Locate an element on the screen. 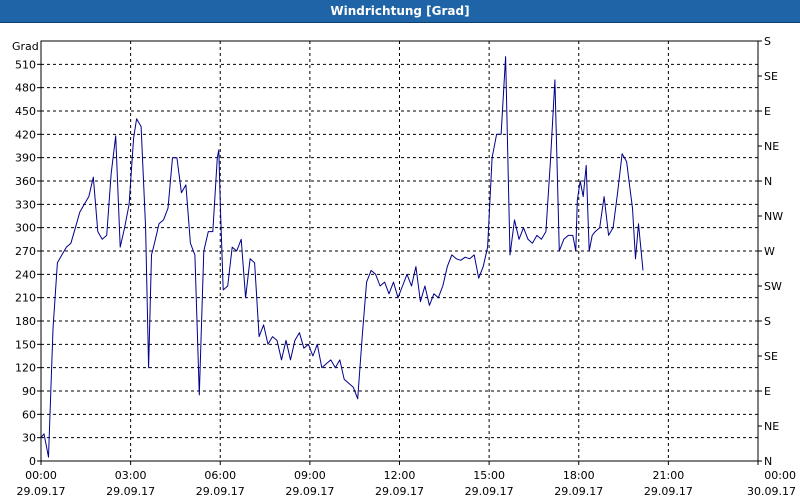  x-tick-time-label: 21:00 is located at coordinates (669, 475).